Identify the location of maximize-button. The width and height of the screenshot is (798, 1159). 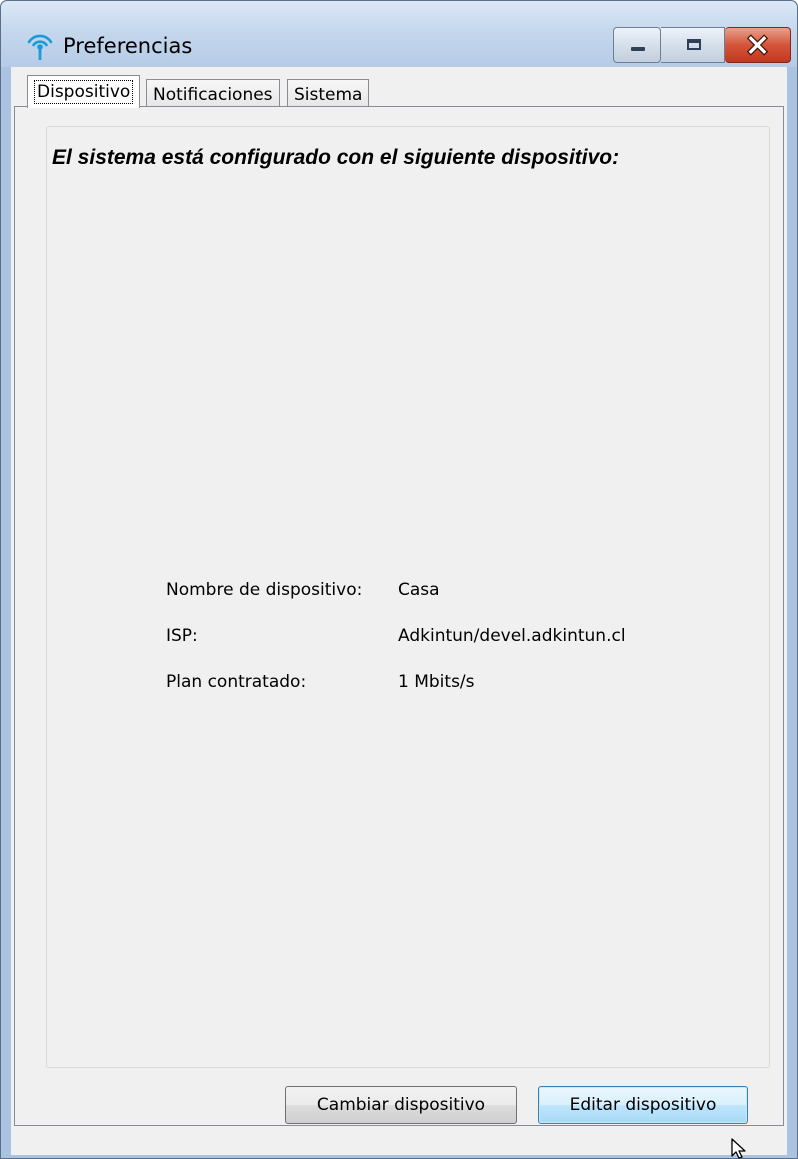
(693, 45).